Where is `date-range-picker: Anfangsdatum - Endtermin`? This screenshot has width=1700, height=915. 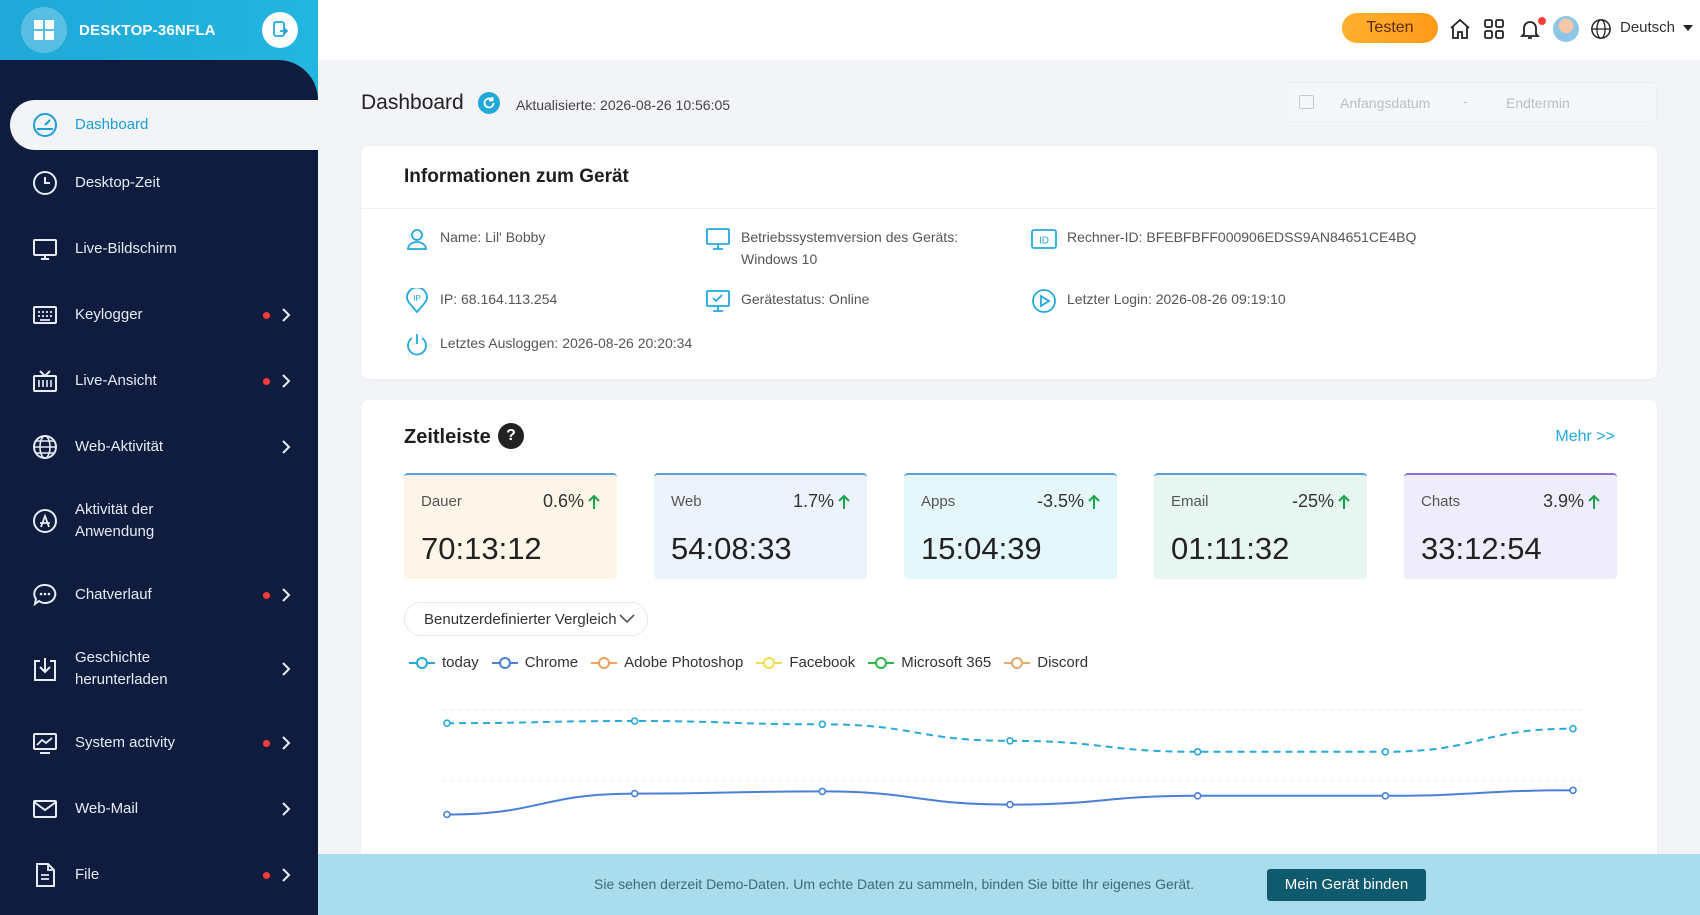 date-range-picker: Anfangsdatum - Endtermin is located at coordinates (1471, 102).